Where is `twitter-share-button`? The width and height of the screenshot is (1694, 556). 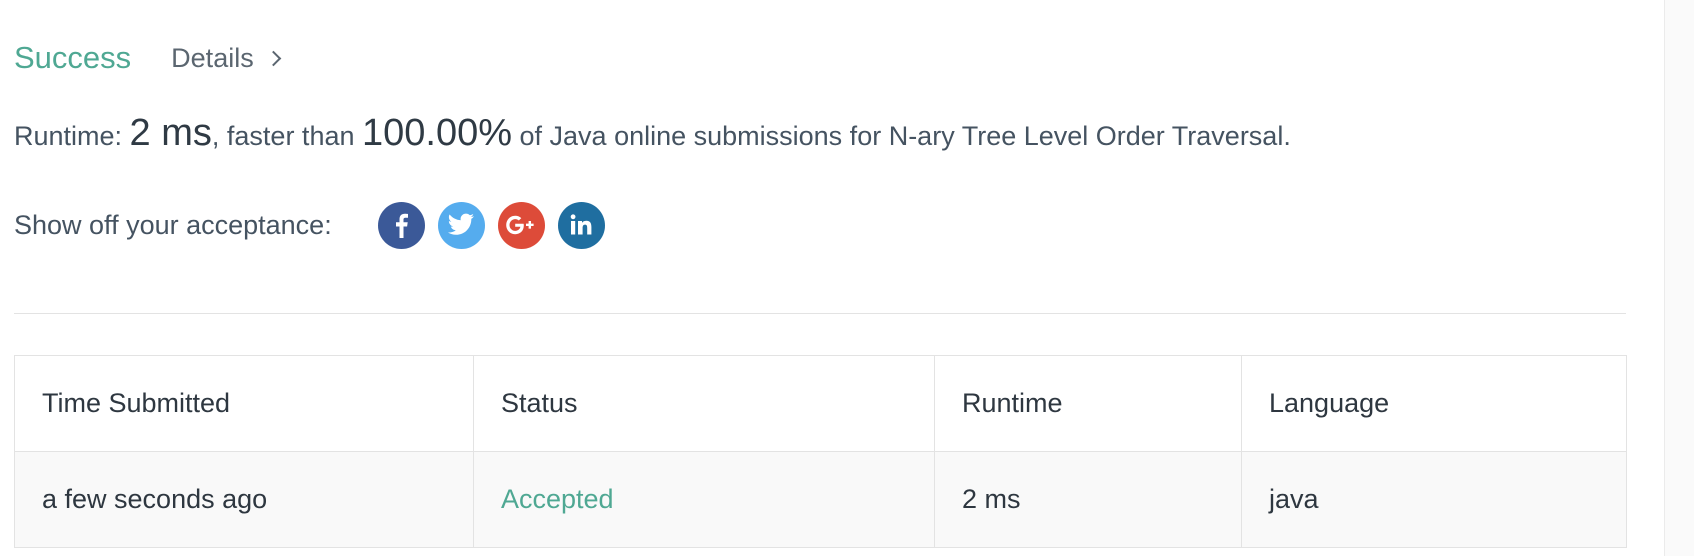 twitter-share-button is located at coordinates (461, 225).